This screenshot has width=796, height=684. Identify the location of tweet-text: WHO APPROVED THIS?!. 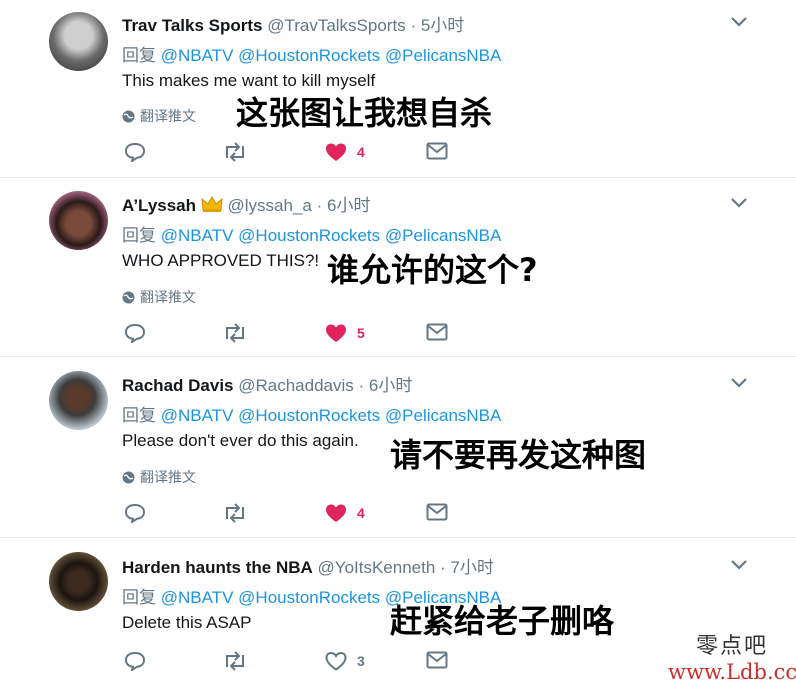
(221, 260).